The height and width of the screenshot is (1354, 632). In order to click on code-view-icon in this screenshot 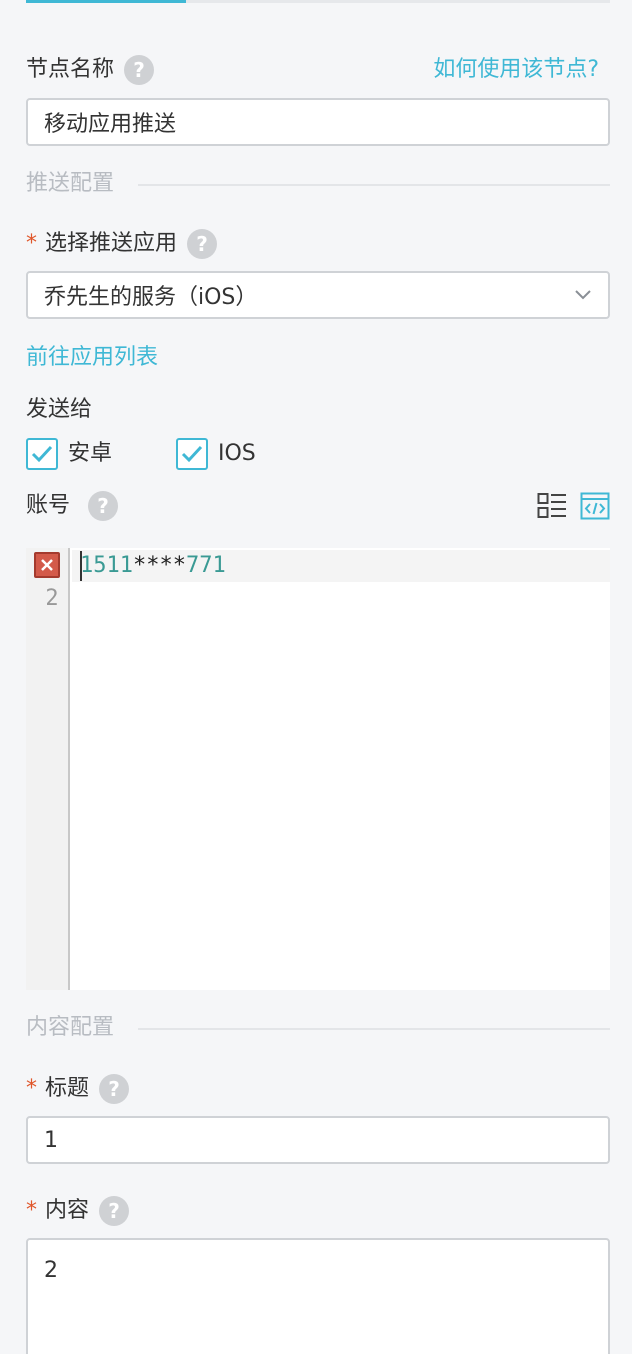, I will do `click(595, 506)`.